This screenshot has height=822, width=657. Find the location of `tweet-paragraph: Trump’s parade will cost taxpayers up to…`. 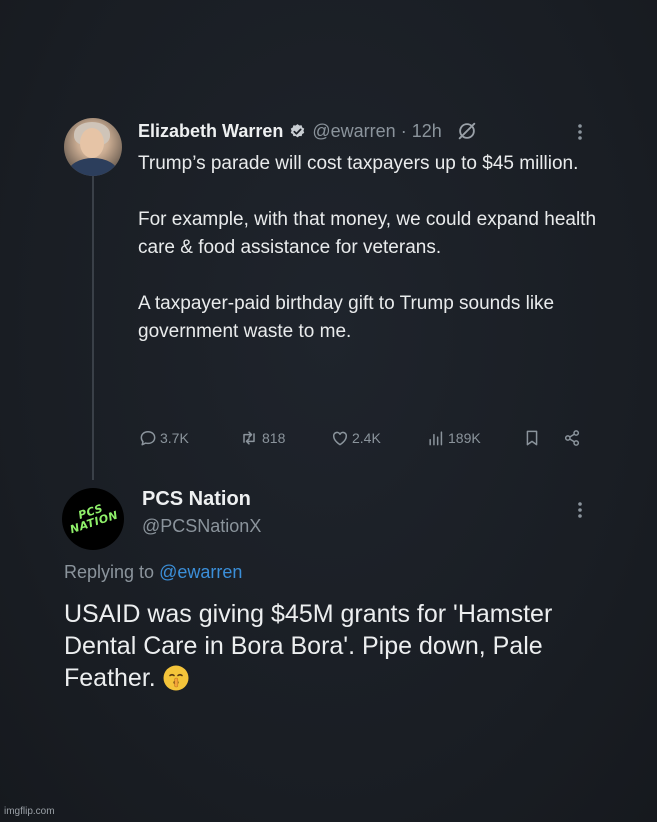

tweet-paragraph: Trump’s parade will cost taxpayers up to… is located at coordinates (358, 163).